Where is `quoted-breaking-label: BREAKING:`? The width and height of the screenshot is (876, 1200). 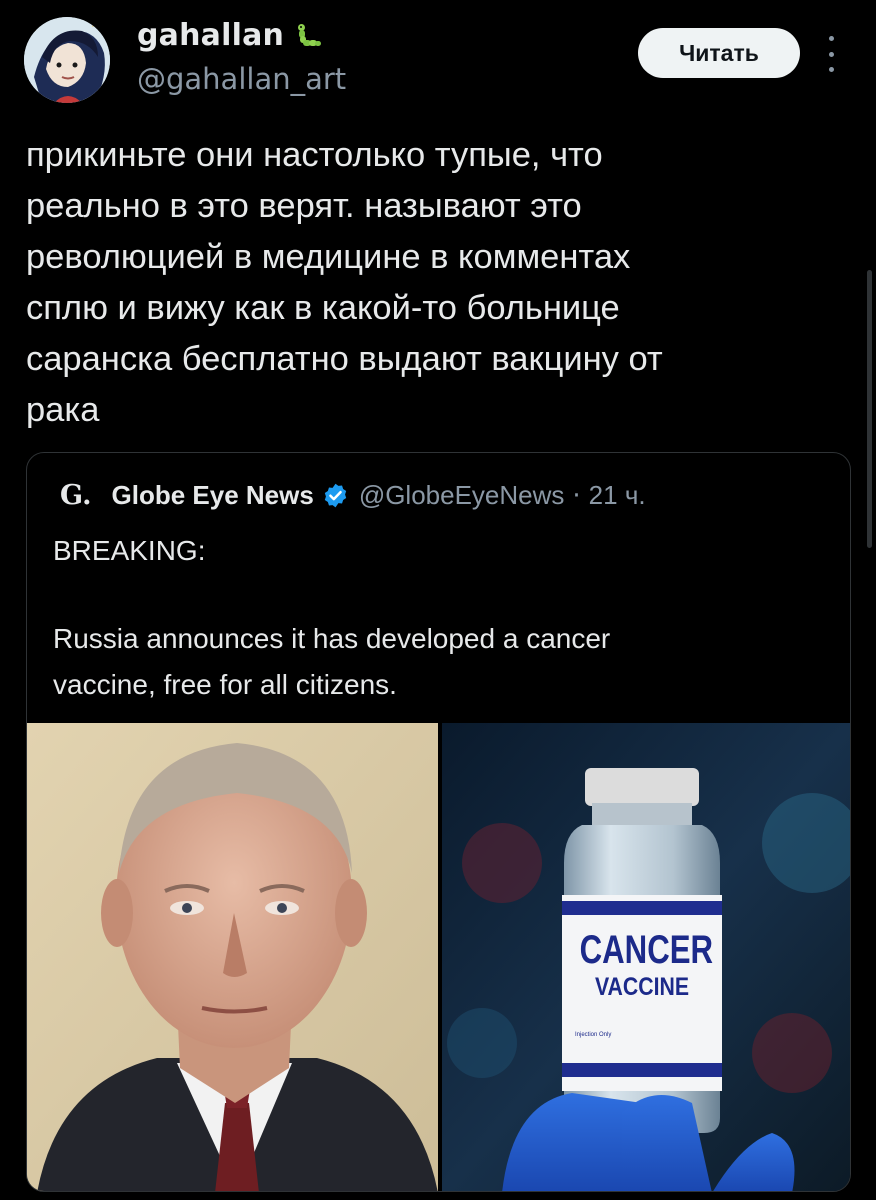 quoted-breaking-label: BREAKING: is located at coordinates (129, 550).